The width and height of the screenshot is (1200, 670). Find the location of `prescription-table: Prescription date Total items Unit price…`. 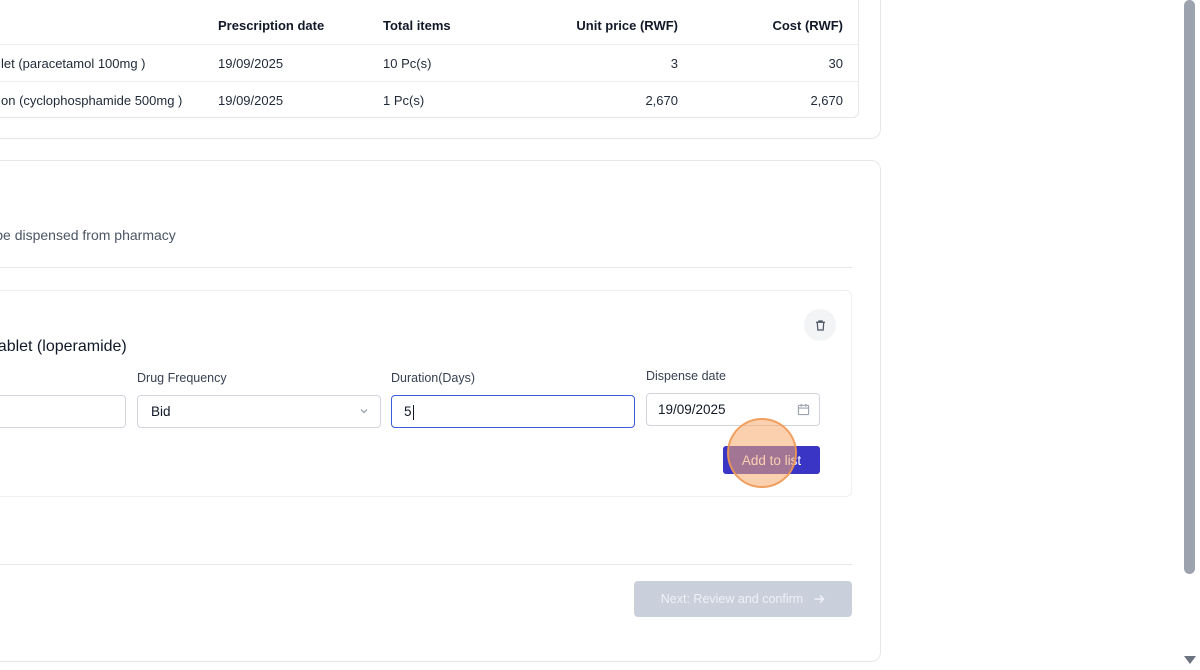

prescription-table: Prescription date Total items Unit price… is located at coordinates (429, 59).